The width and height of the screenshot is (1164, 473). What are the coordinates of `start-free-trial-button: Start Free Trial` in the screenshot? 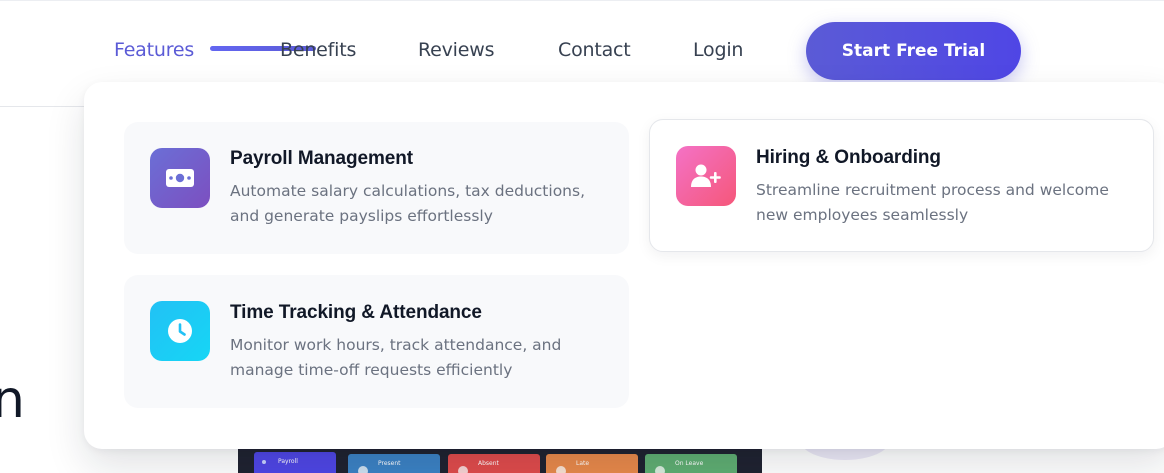 It's located at (913, 51).